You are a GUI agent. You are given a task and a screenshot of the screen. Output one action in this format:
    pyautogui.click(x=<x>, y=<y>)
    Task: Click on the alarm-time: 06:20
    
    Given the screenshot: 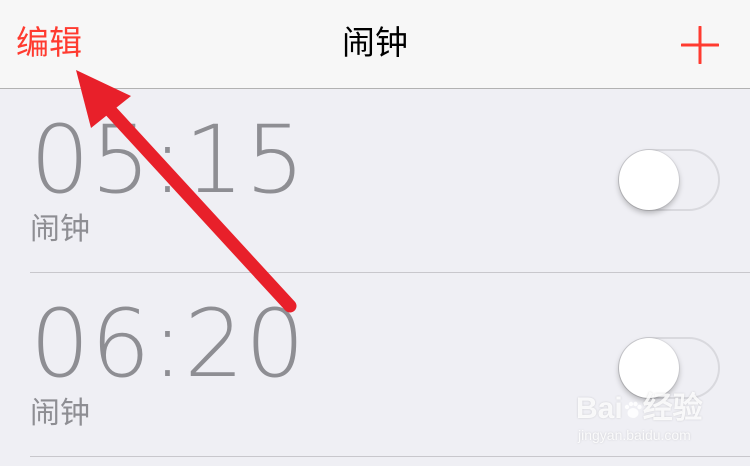 What is the action you would take?
    pyautogui.click(x=168, y=344)
    